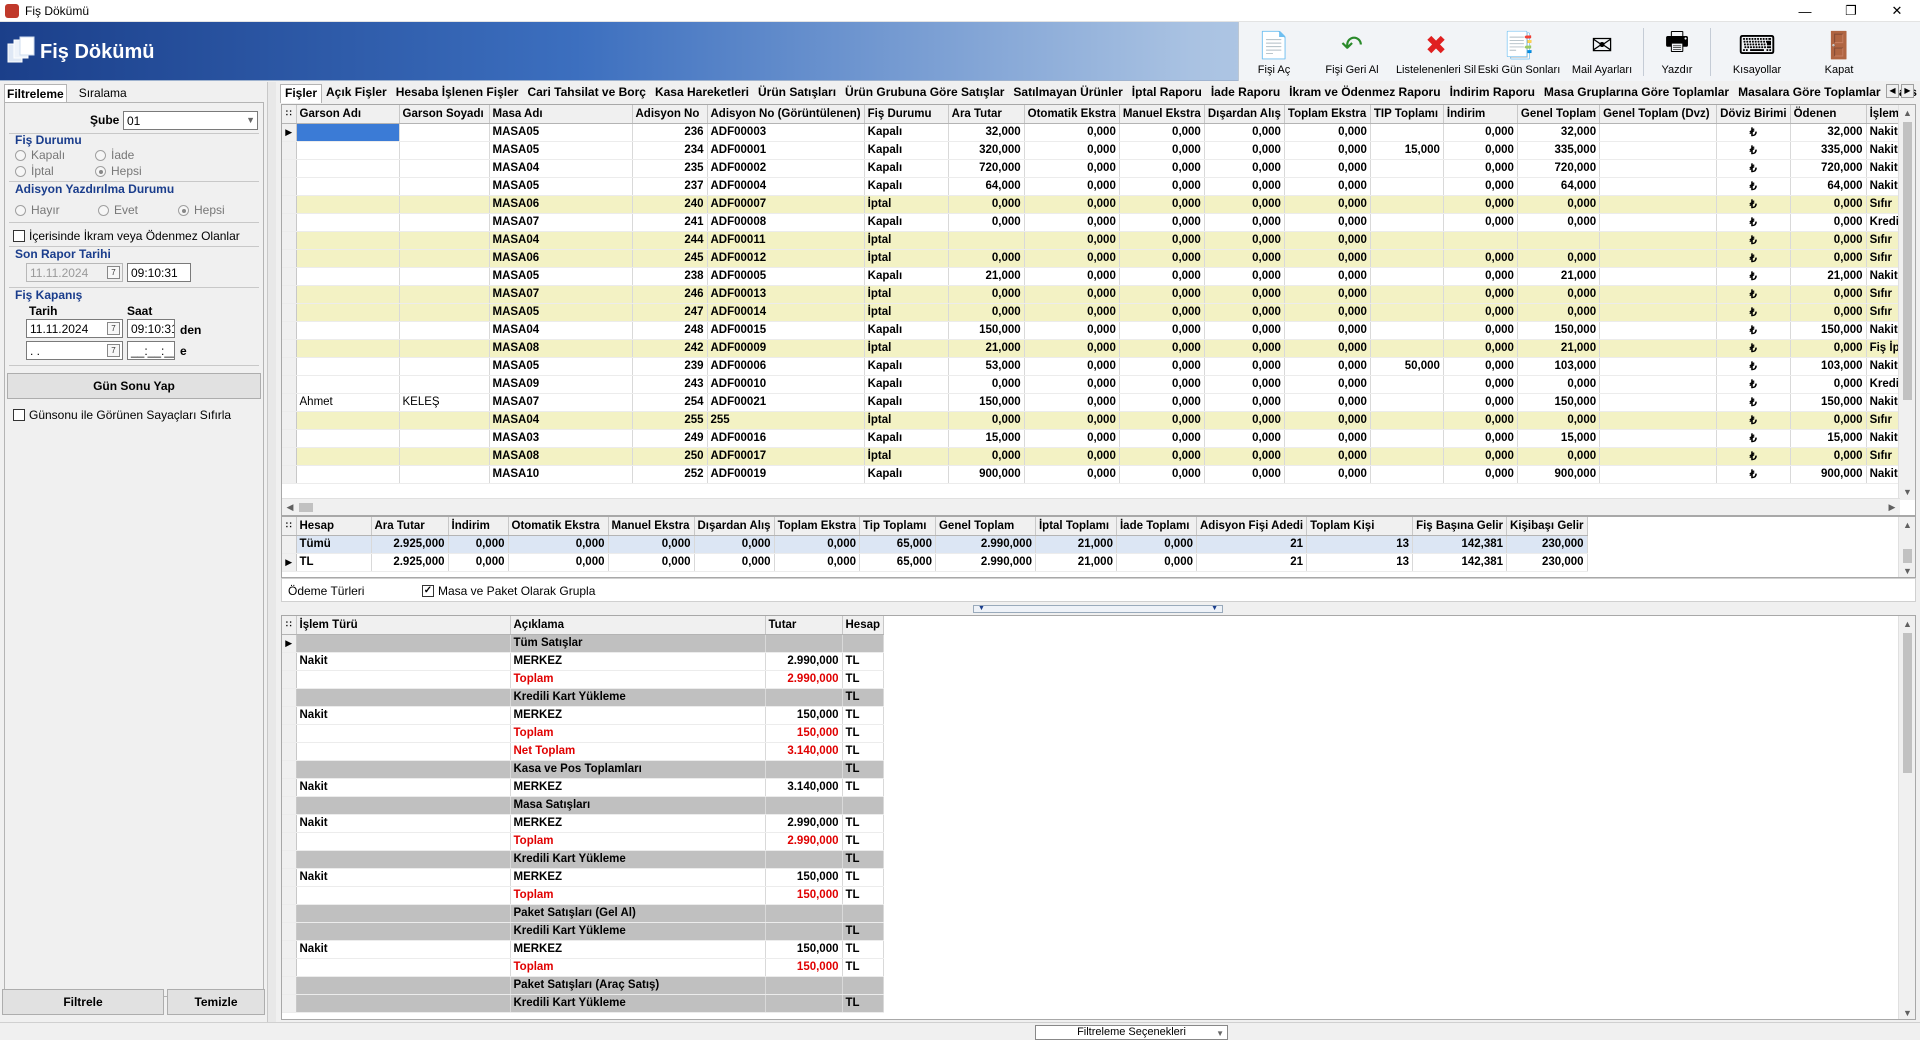  Describe the element at coordinates (583, 841) in the screenshot. I see `payment-row: Toplam 2.990,000 TL` at that location.